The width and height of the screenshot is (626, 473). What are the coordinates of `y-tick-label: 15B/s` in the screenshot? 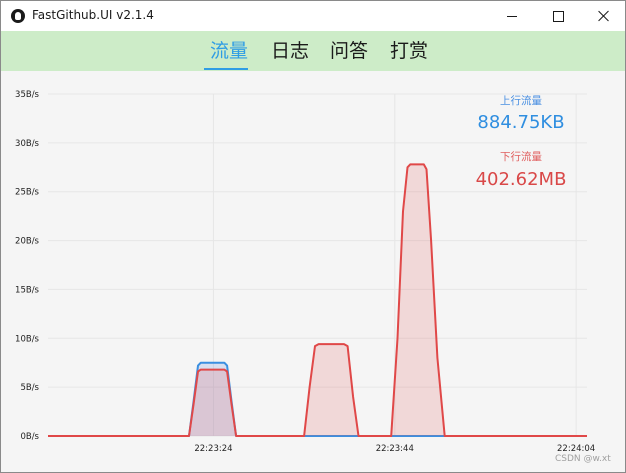 It's located at (27, 290).